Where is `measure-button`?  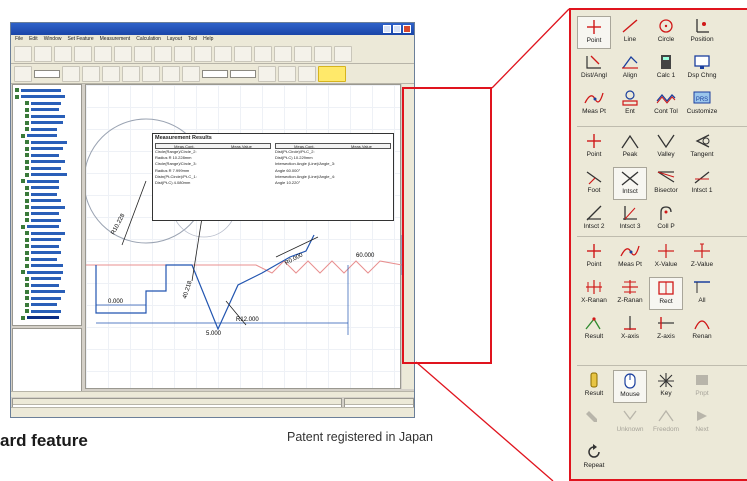 measure-button is located at coordinates (143, 53).